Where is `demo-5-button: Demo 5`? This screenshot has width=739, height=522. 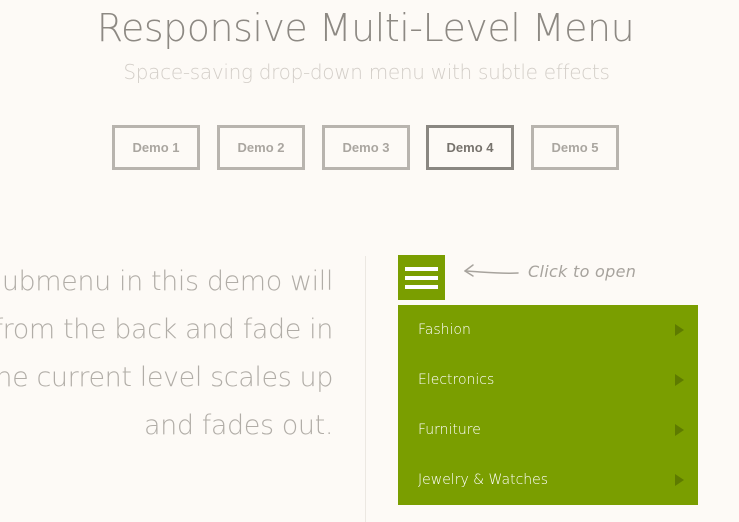 demo-5-button: Demo 5 is located at coordinates (575, 147).